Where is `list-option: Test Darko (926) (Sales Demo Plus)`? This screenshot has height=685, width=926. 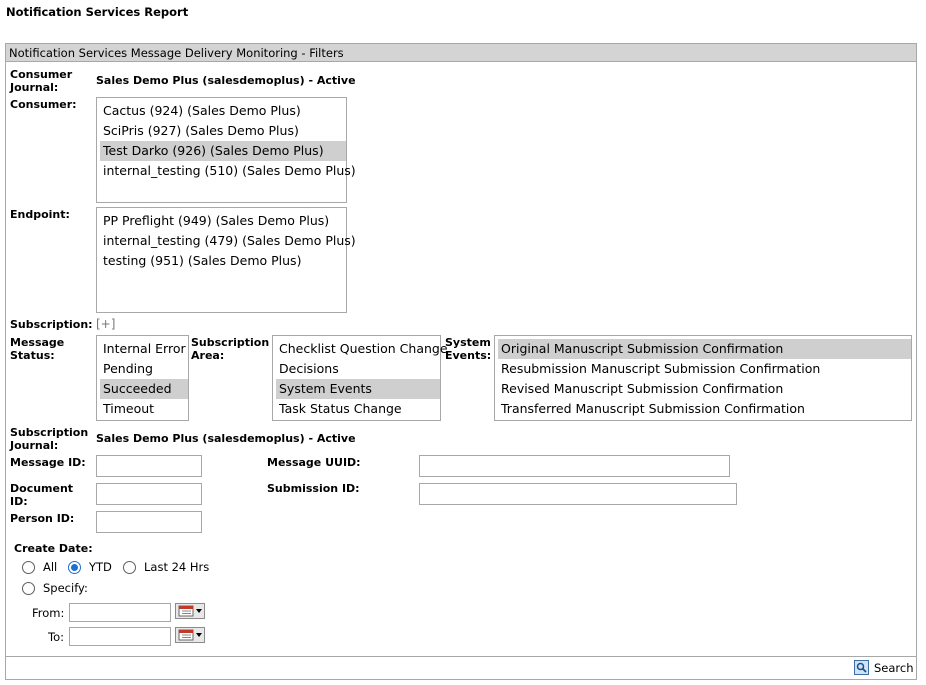 list-option: Test Darko (926) (Sales Demo Plus) is located at coordinates (223, 151).